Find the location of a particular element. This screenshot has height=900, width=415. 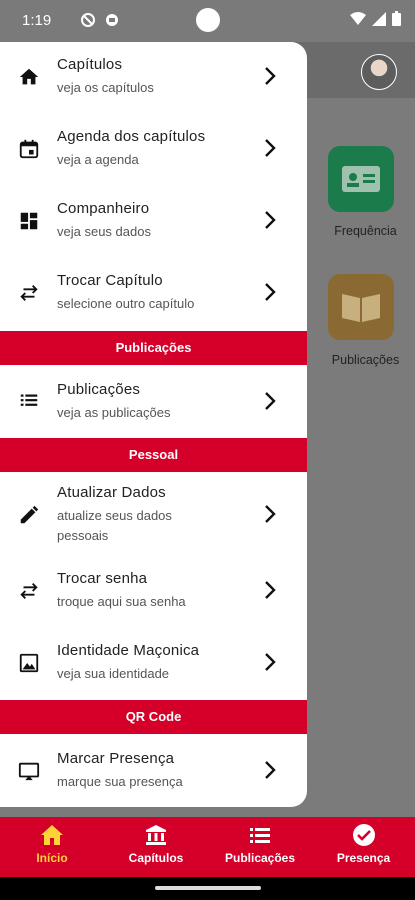

status-bar: 1:19 is located at coordinates (207, 21).